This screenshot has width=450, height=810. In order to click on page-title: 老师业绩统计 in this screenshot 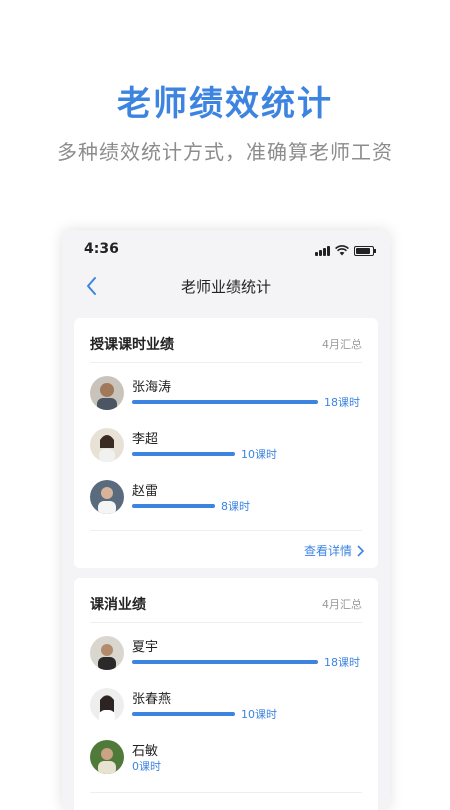, I will do `click(225, 287)`.